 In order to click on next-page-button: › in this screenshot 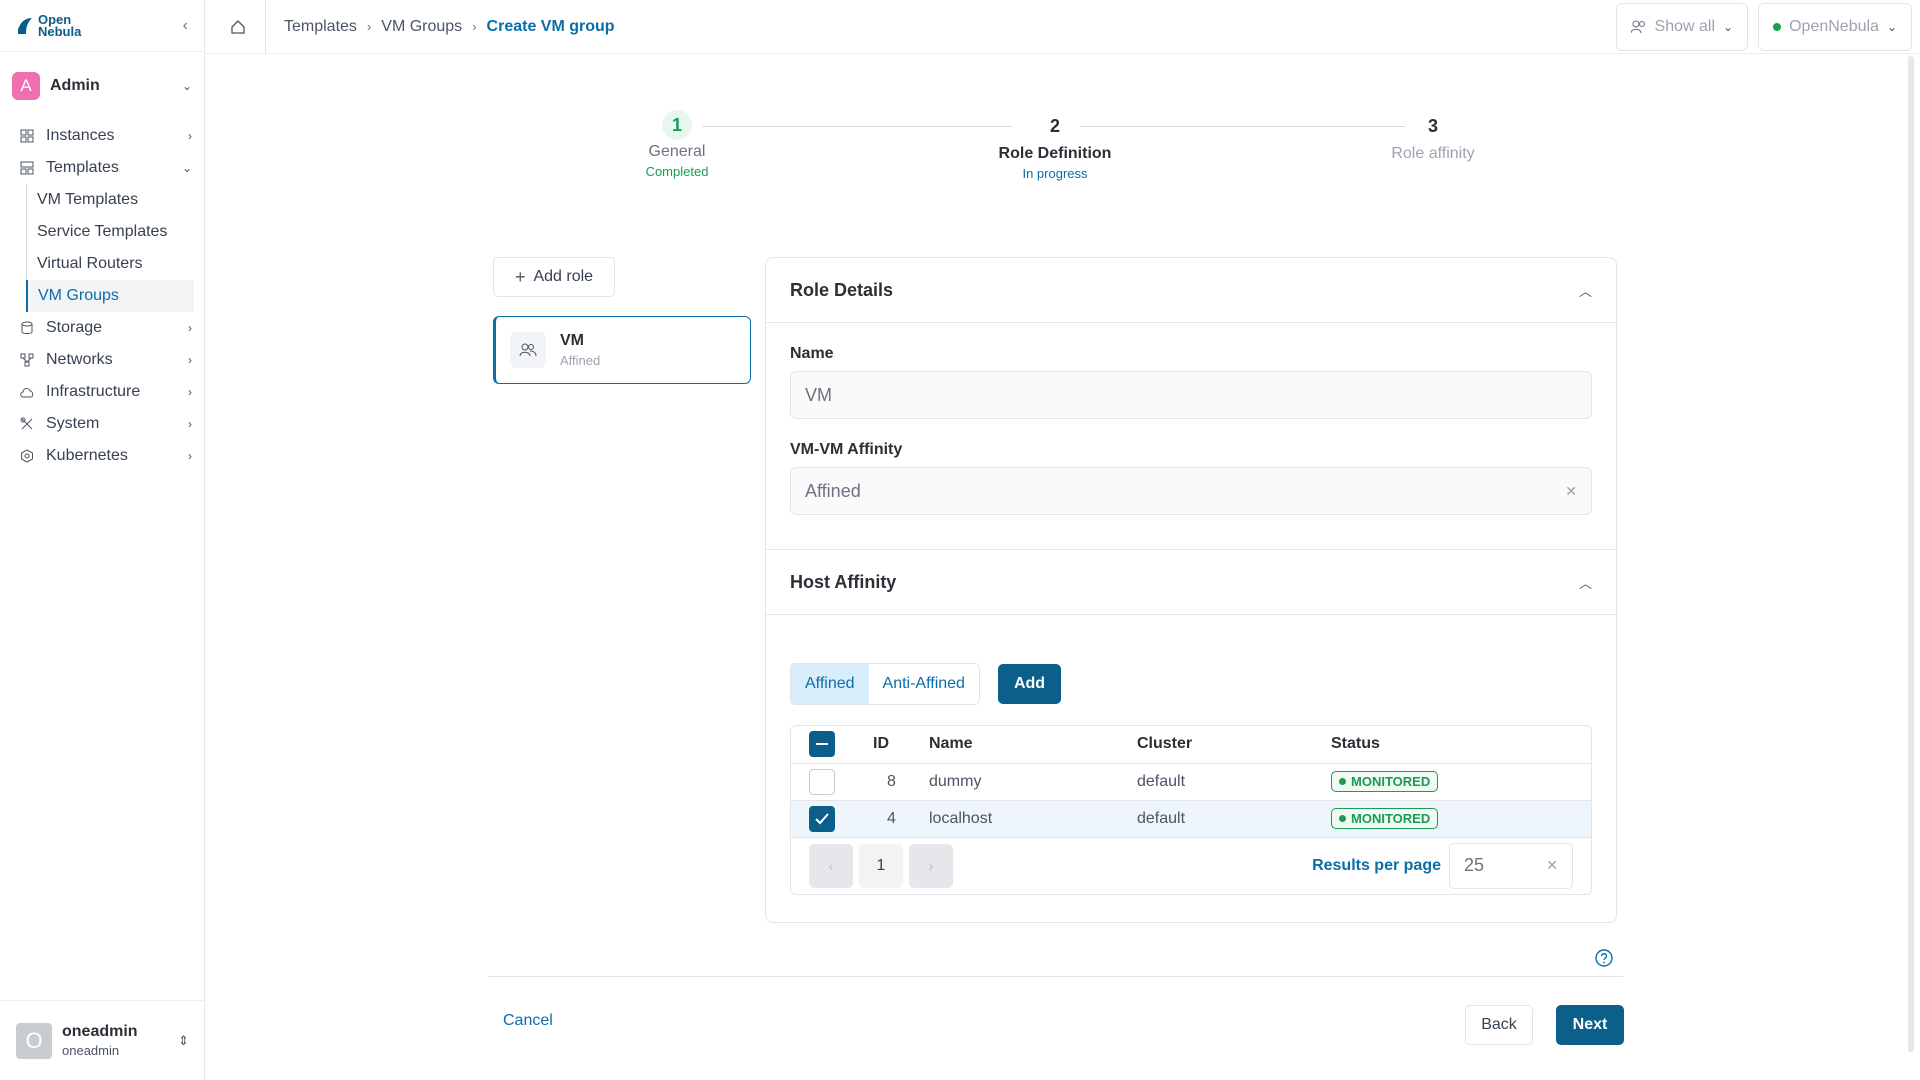, I will do `click(931, 865)`.